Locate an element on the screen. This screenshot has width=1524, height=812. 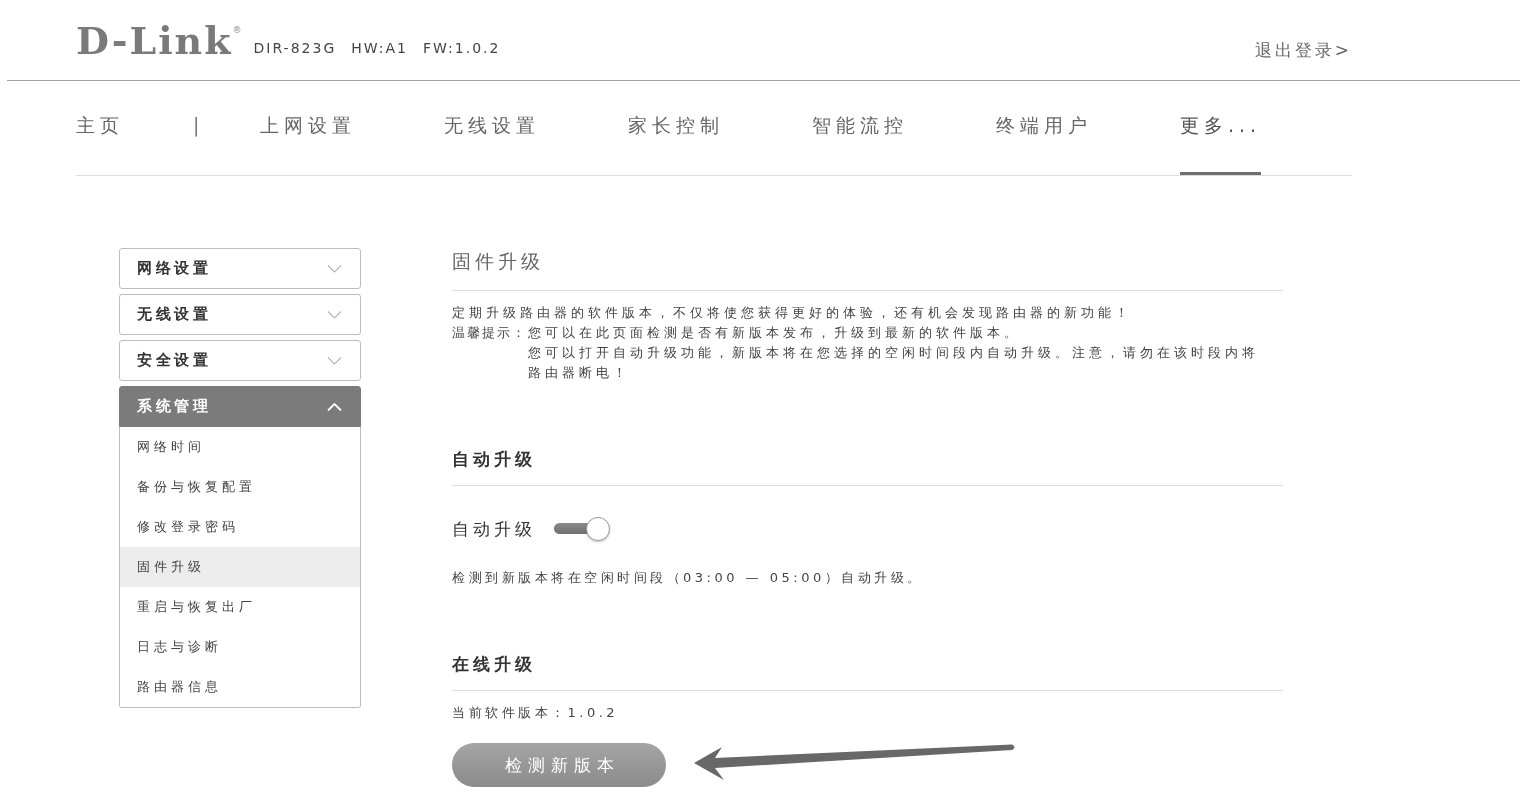
toggle-switch is located at coordinates (582, 529).